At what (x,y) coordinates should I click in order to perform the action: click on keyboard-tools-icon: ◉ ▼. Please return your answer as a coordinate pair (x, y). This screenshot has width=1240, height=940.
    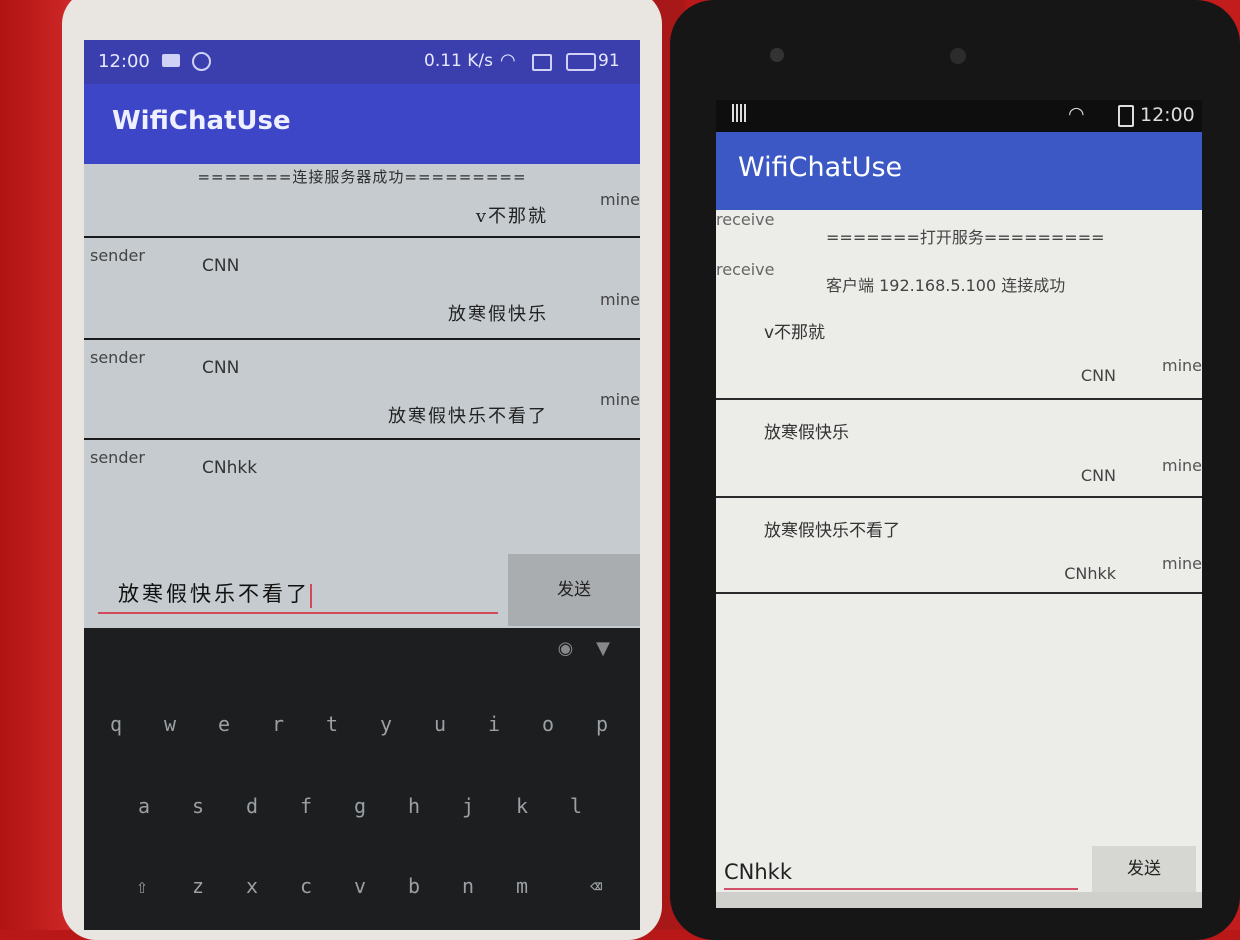
    Looking at the image, I should click on (584, 648).